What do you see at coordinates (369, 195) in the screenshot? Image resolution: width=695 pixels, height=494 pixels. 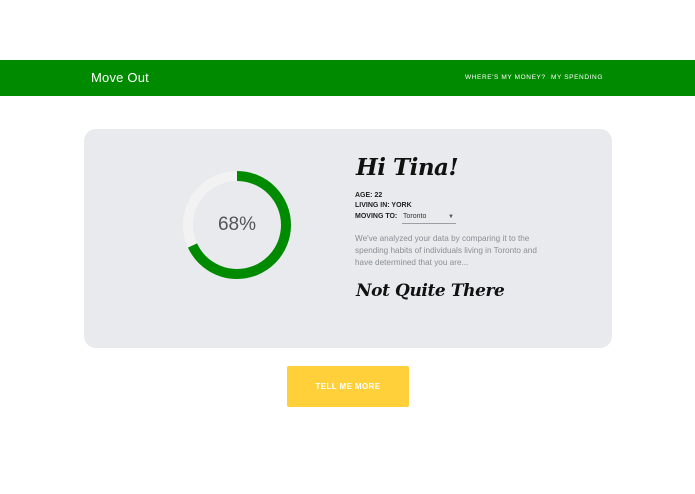 I see `age-label: AGE: 22` at bounding box center [369, 195].